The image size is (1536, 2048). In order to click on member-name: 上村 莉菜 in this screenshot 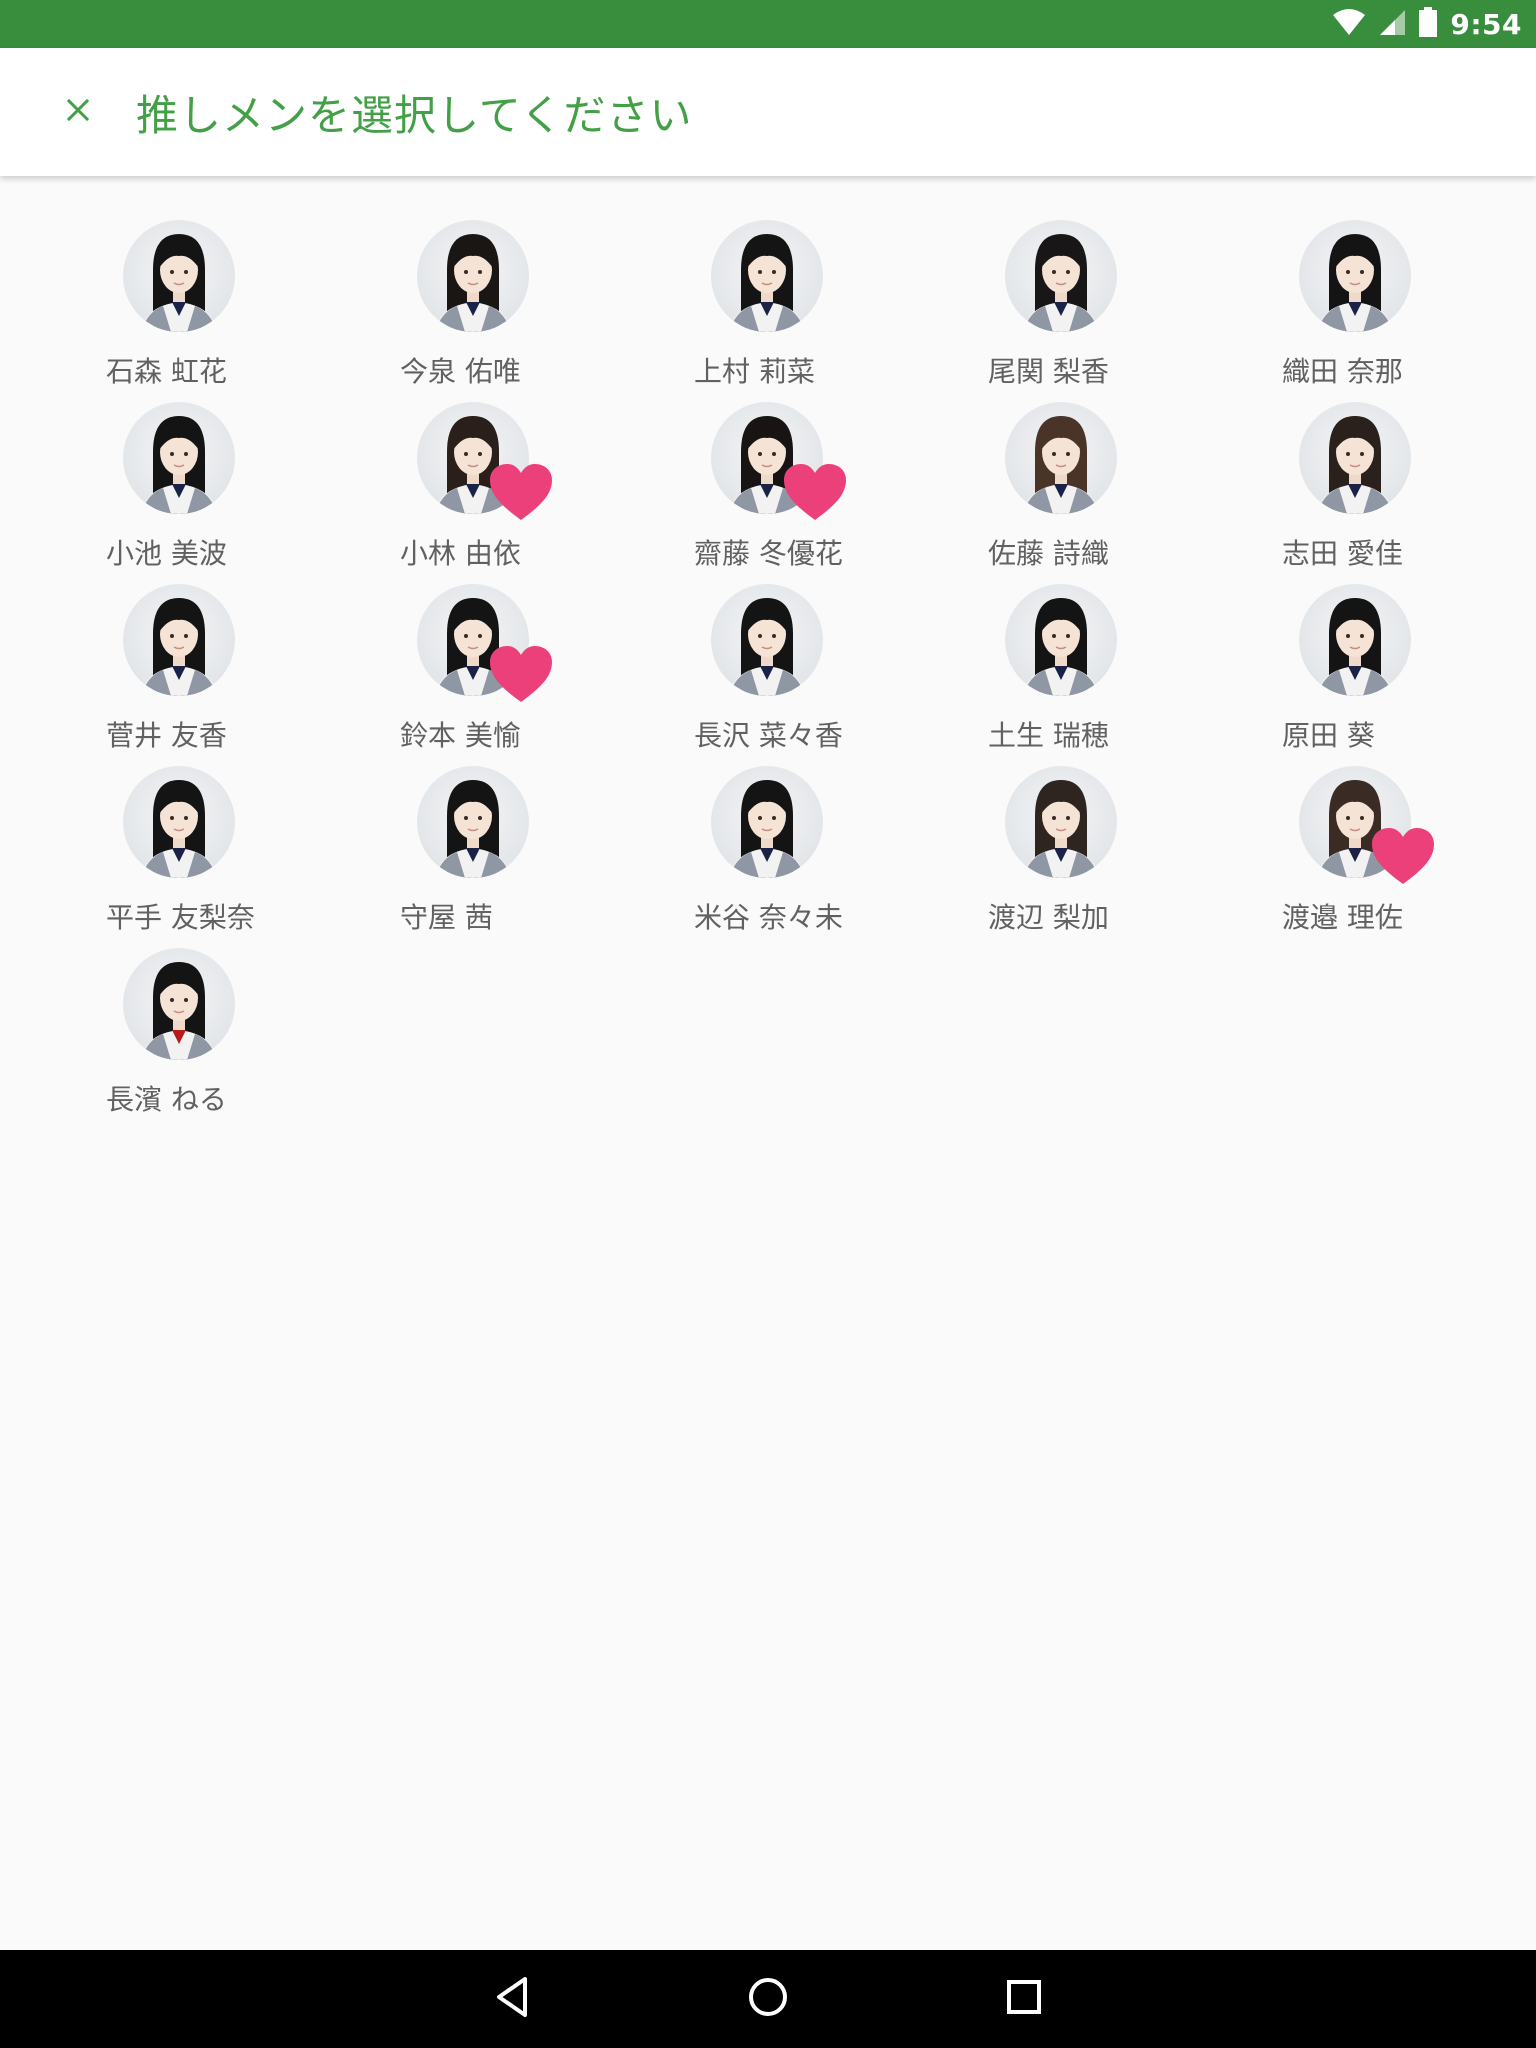, I will do `click(754, 371)`.